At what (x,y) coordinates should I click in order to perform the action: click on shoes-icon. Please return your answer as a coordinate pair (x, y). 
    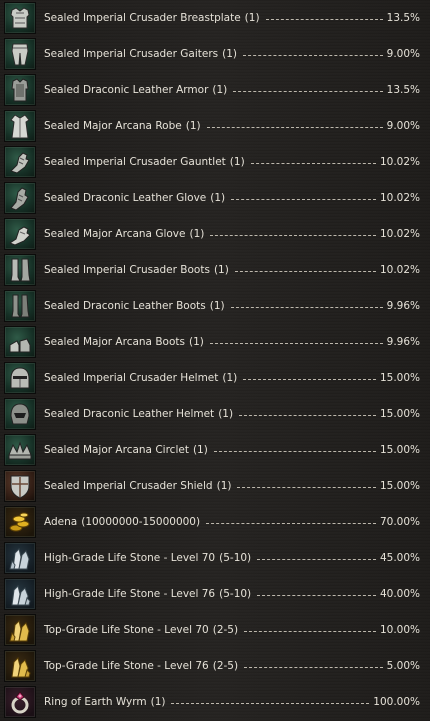
    Looking at the image, I should click on (20, 342).